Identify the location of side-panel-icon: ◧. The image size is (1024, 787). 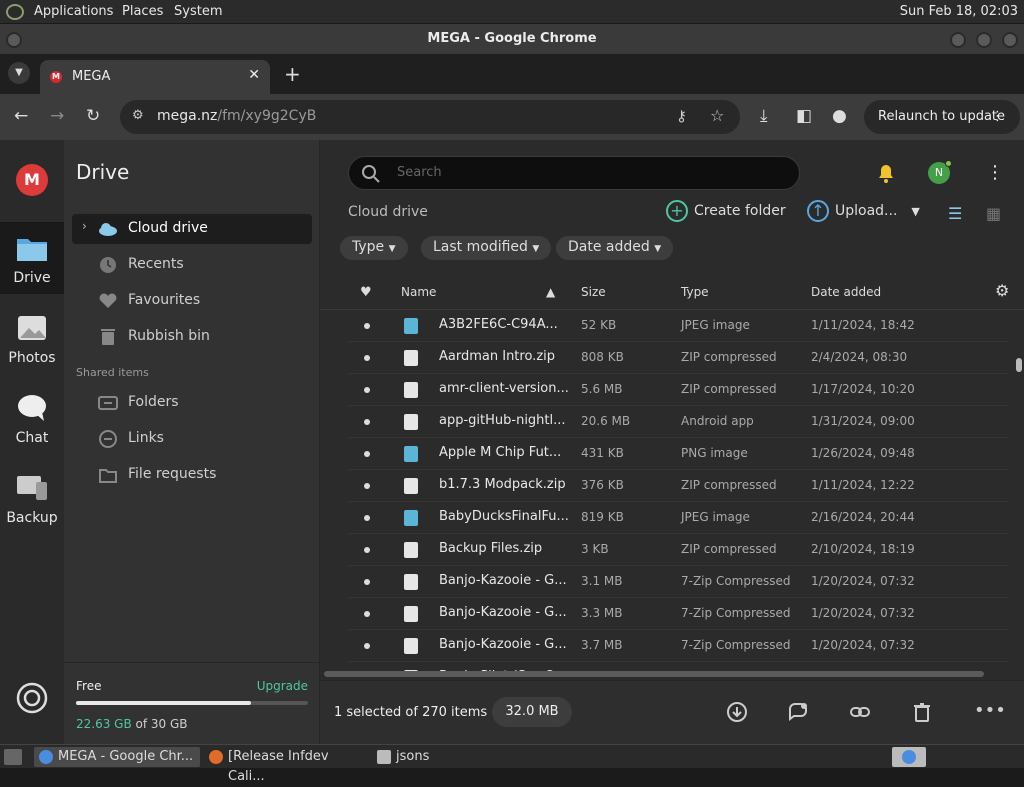
(804, 116).